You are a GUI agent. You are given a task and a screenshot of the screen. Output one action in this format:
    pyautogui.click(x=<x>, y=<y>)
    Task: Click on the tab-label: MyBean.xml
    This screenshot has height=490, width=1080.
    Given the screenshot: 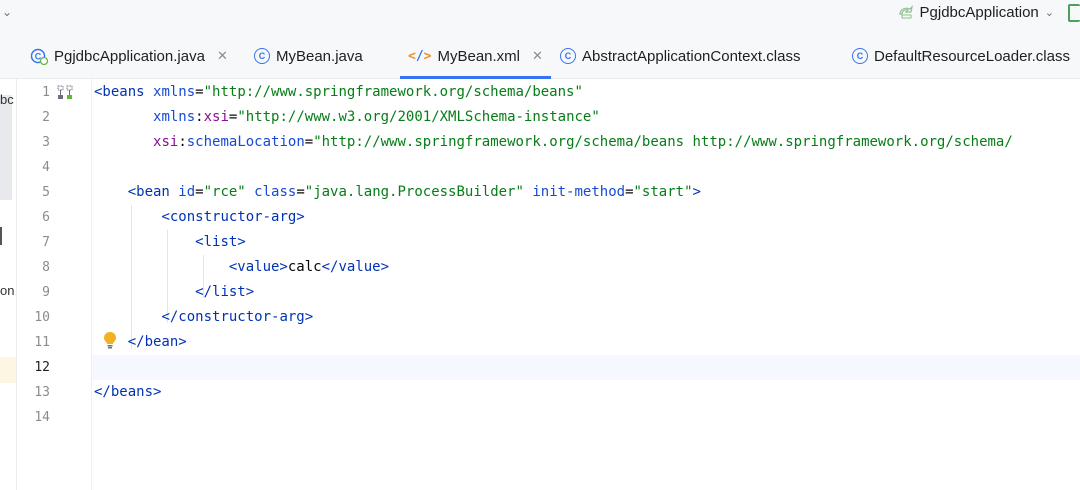 What is the action you would take?
    pyautogui.click(x=479, y=56)
    